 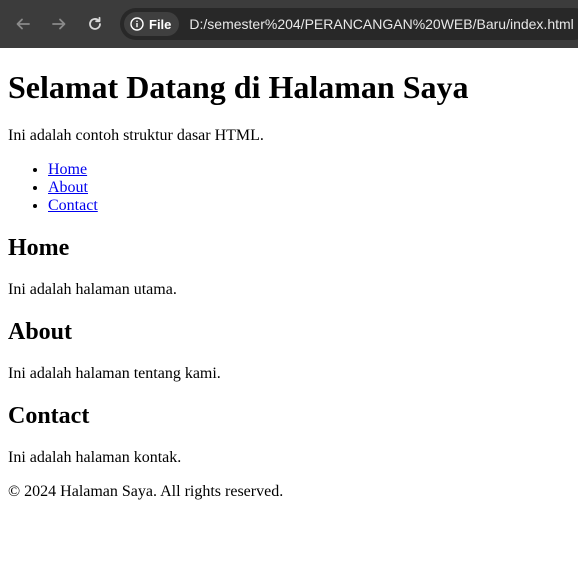 I want to click on reload-icon, so click(x=95, y=23).